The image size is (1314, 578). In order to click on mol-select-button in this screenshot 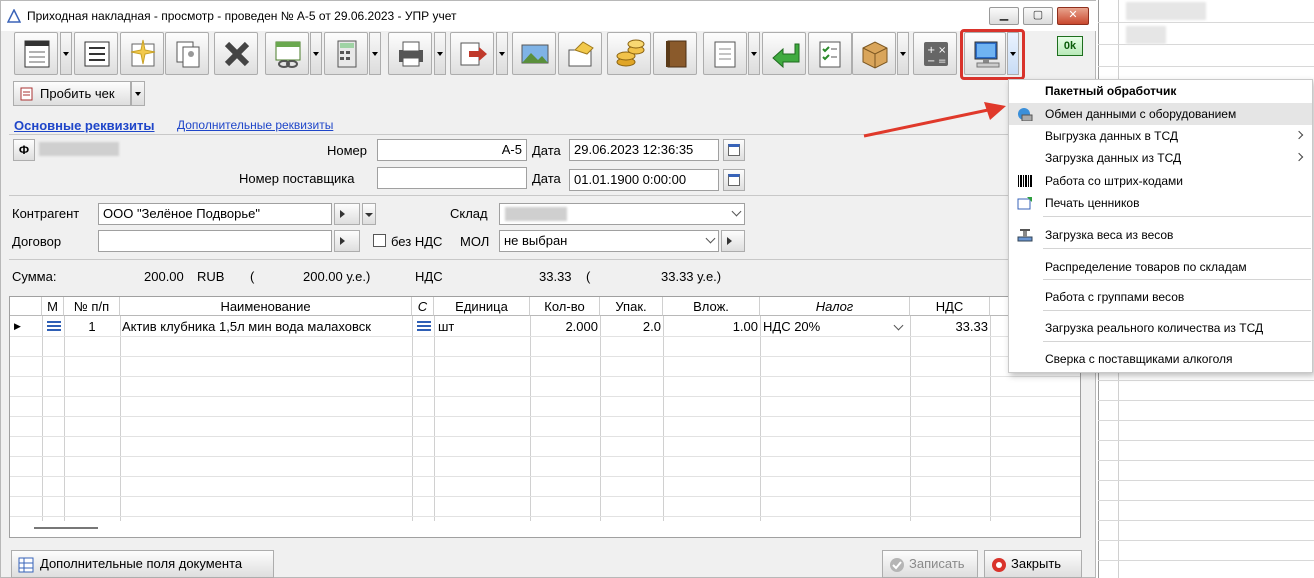, I will do `click(733, 241)`.